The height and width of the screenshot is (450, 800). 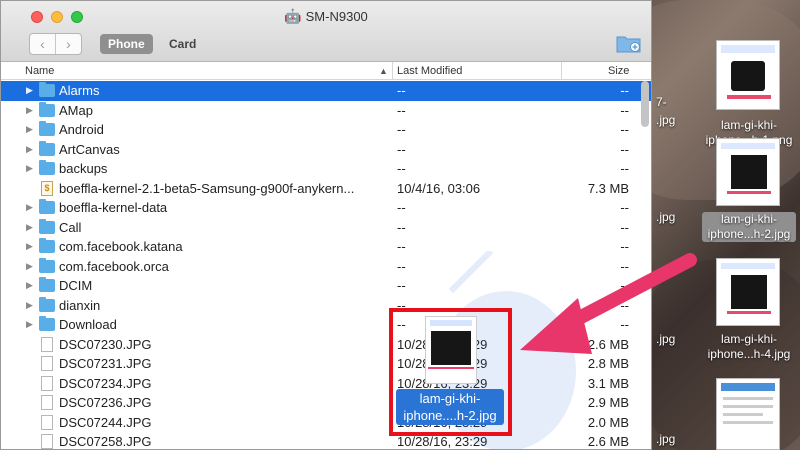 What do you see at coordinates (121, 246) in the screenshot?
I see `file-name: com.facebook.katana` at bounding box center [121, 246].